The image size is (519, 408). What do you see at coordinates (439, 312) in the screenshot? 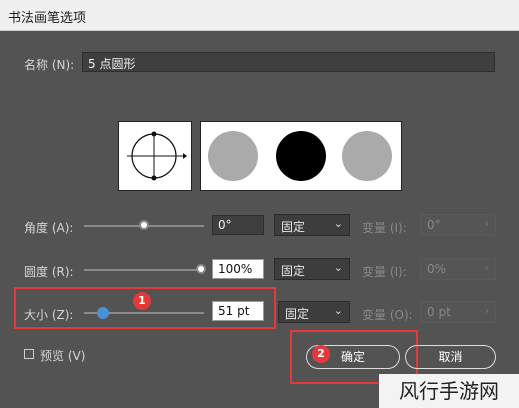
I see `size-variation-value: 0 pt` at bounding box center [439, 312].